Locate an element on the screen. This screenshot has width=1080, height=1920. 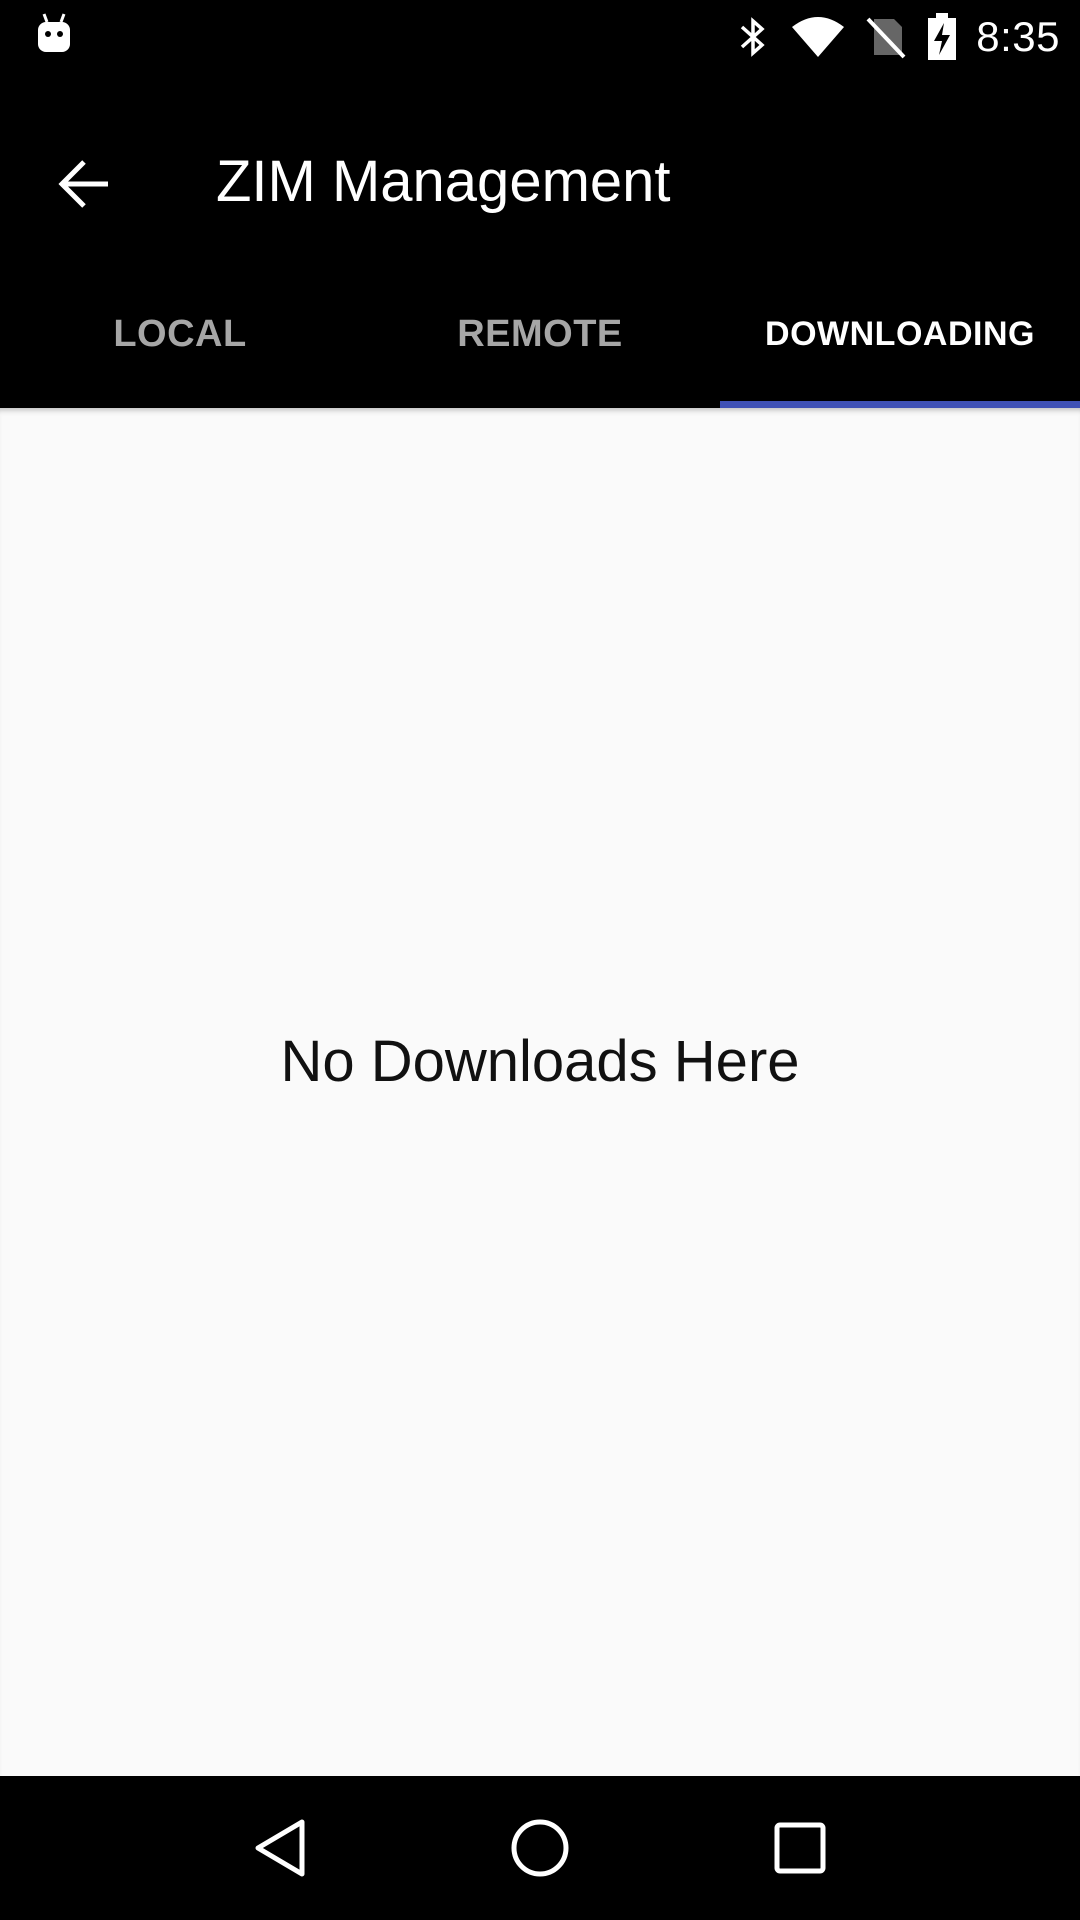
status-bar: 8:35 is located at coordinates (540, 37).